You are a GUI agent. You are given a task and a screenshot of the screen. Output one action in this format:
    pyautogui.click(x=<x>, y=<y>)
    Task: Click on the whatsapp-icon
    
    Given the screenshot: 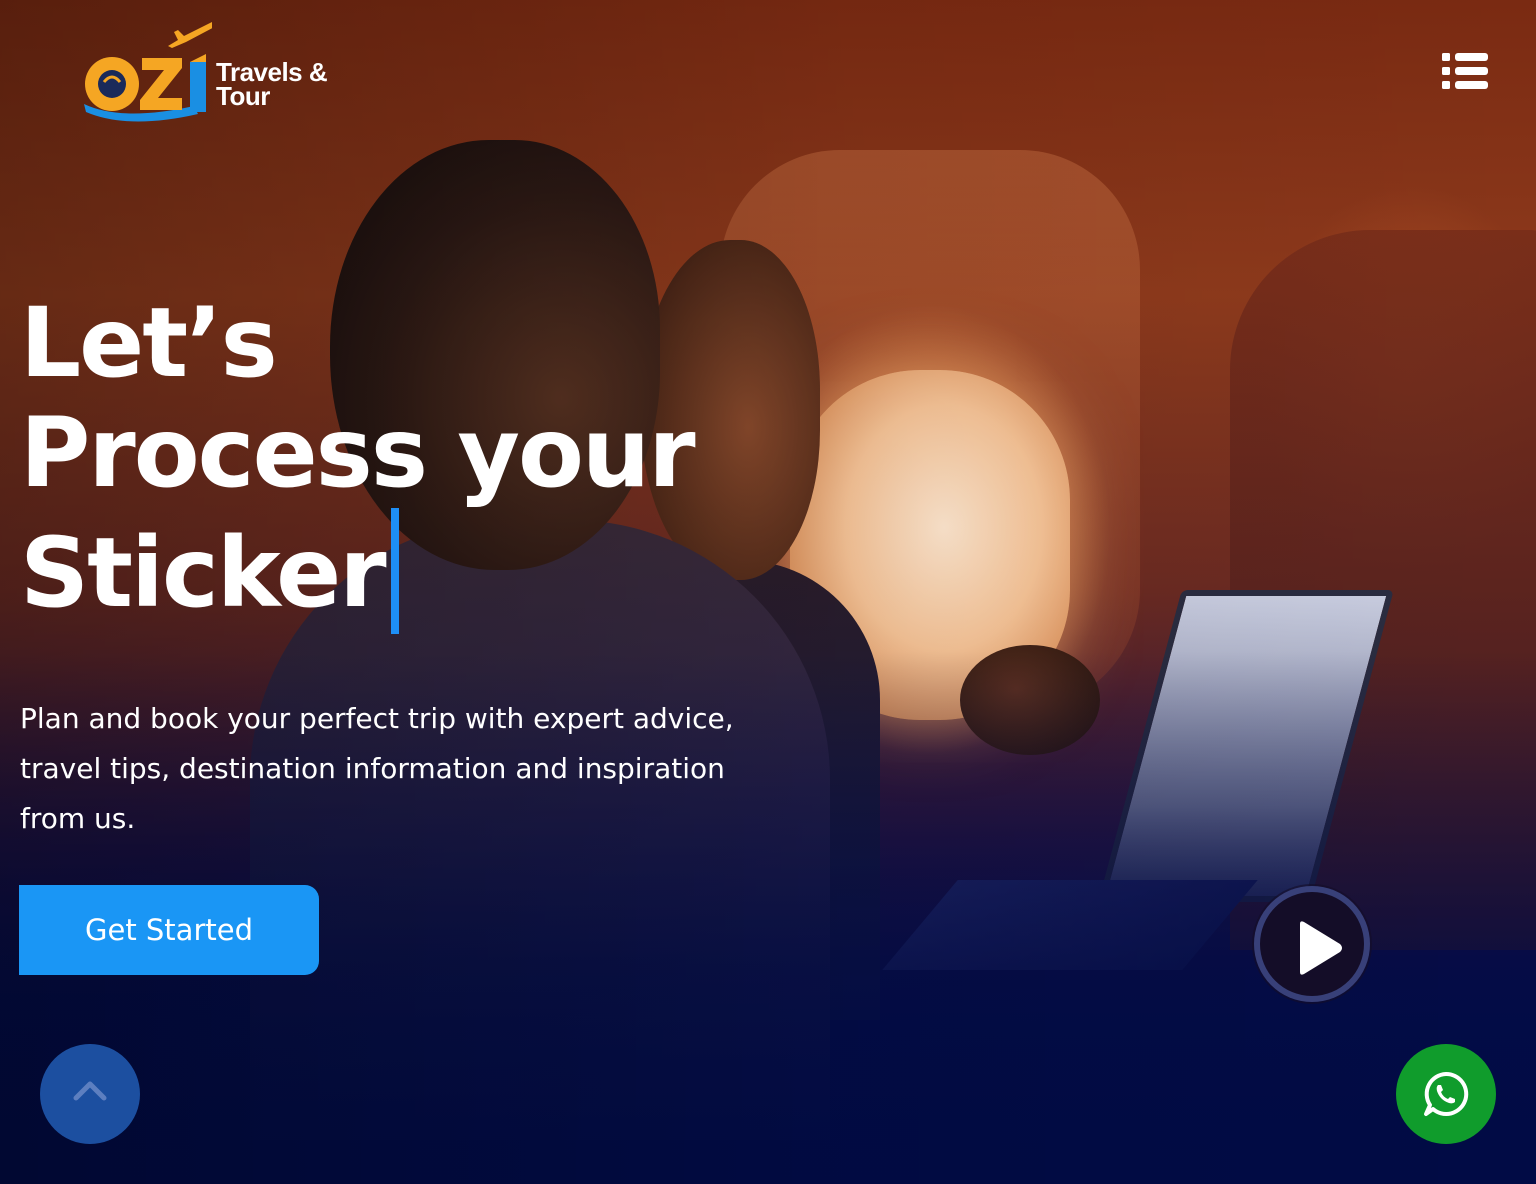 What is the action you would take?
    pyautogui.click(x=1446, y=1093)
    